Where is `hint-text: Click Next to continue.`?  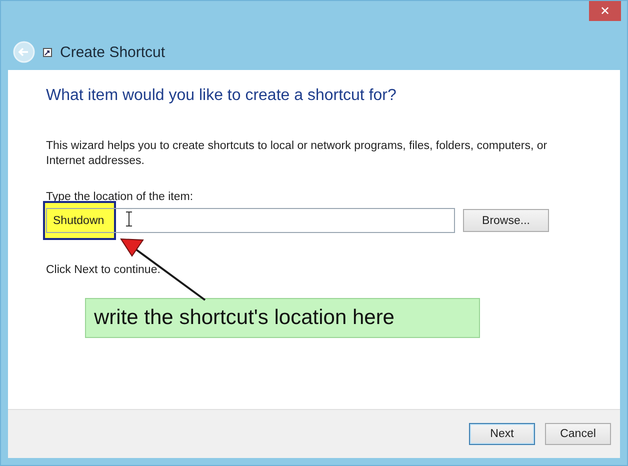 hint-text: Click Next to continue. is located at coordinates (104, 270).